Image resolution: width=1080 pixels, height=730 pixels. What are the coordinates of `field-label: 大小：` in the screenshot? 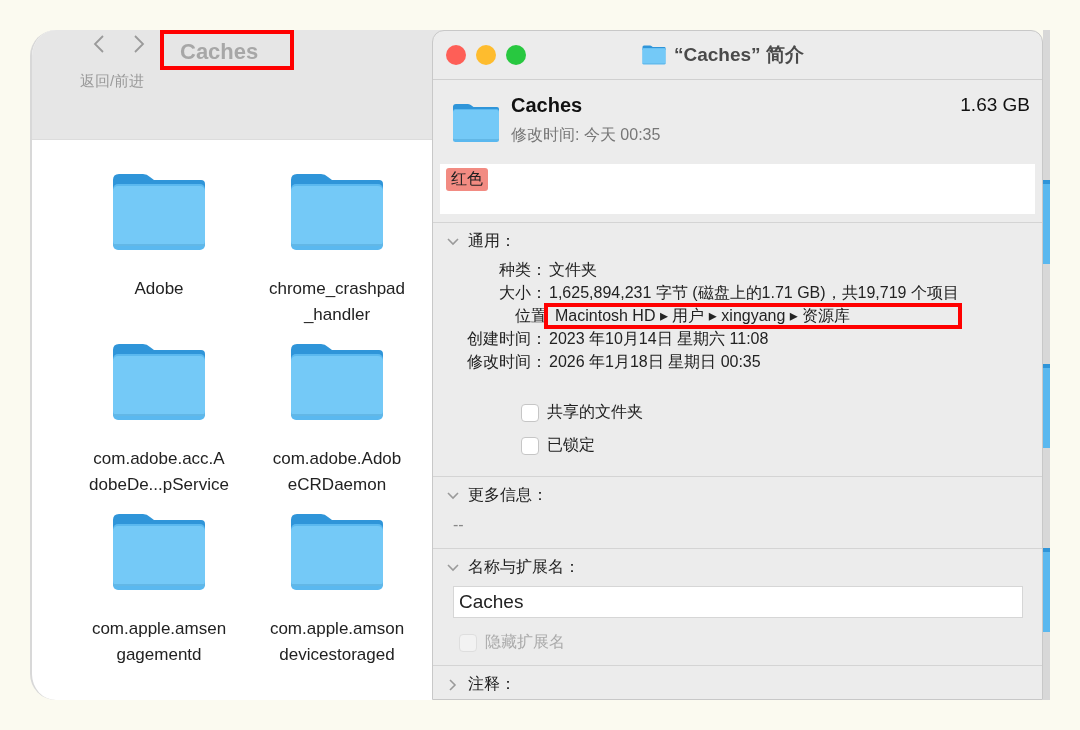 It's located at (522, 293).